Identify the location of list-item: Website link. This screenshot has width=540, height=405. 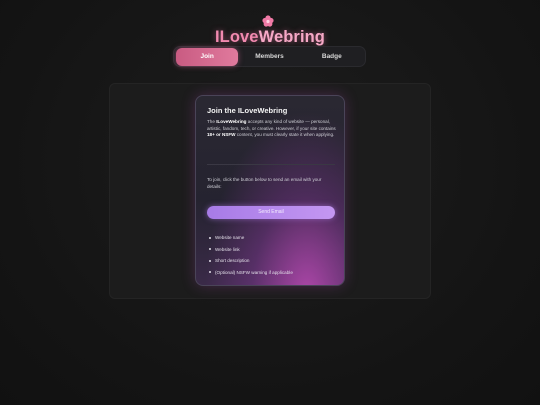
(272, 250).